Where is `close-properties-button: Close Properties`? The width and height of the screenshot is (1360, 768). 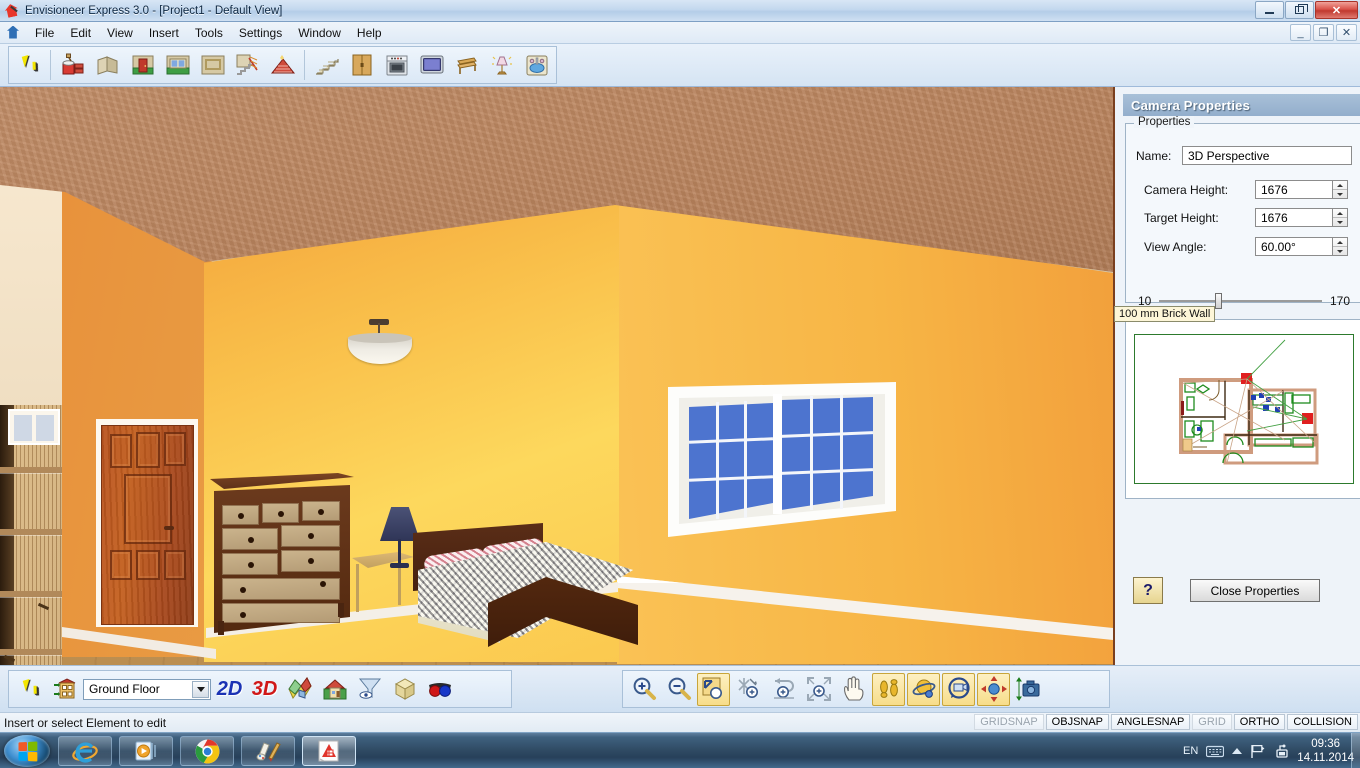 close-properties-button: Close Properties is located at coordinates (1255, 590).